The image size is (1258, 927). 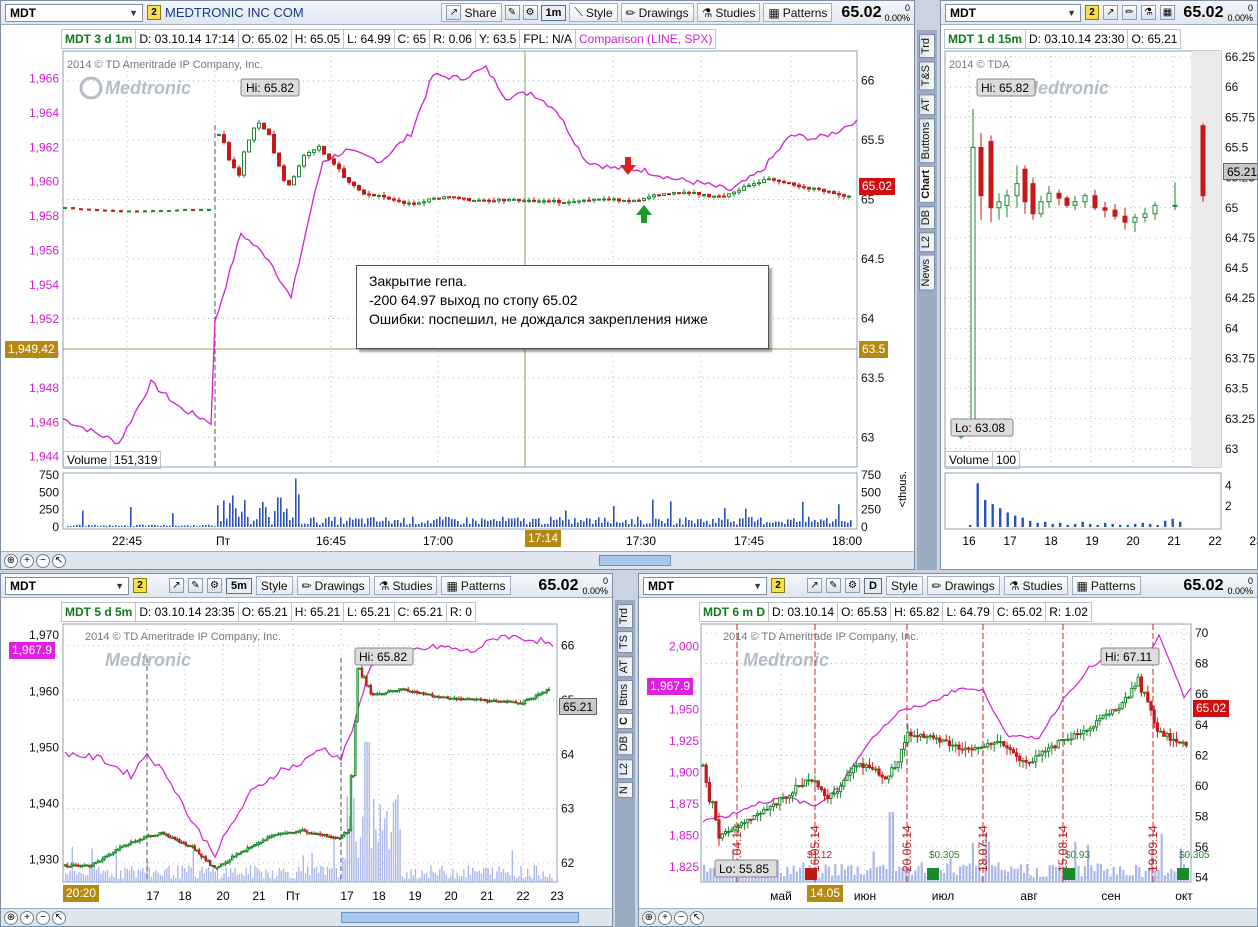 I want to click on tab-news: News, so click(x=927, y=273).